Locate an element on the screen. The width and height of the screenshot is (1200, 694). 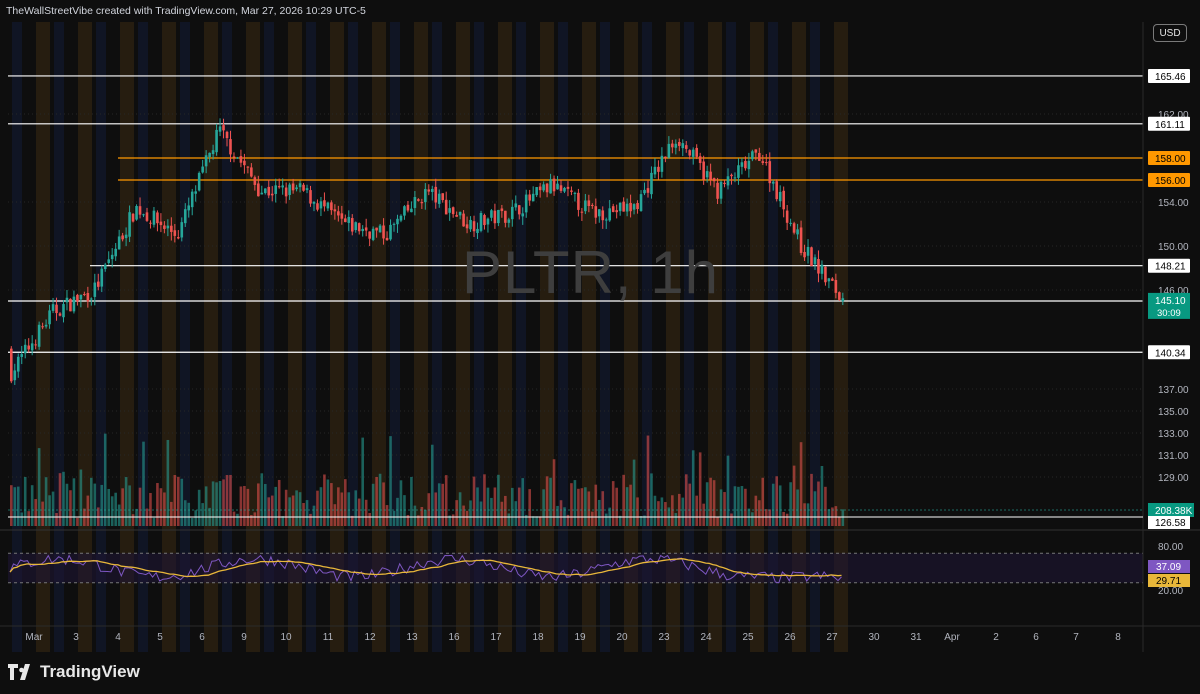
tradingview-footer: TradingView is located at coordinates (74, 672).